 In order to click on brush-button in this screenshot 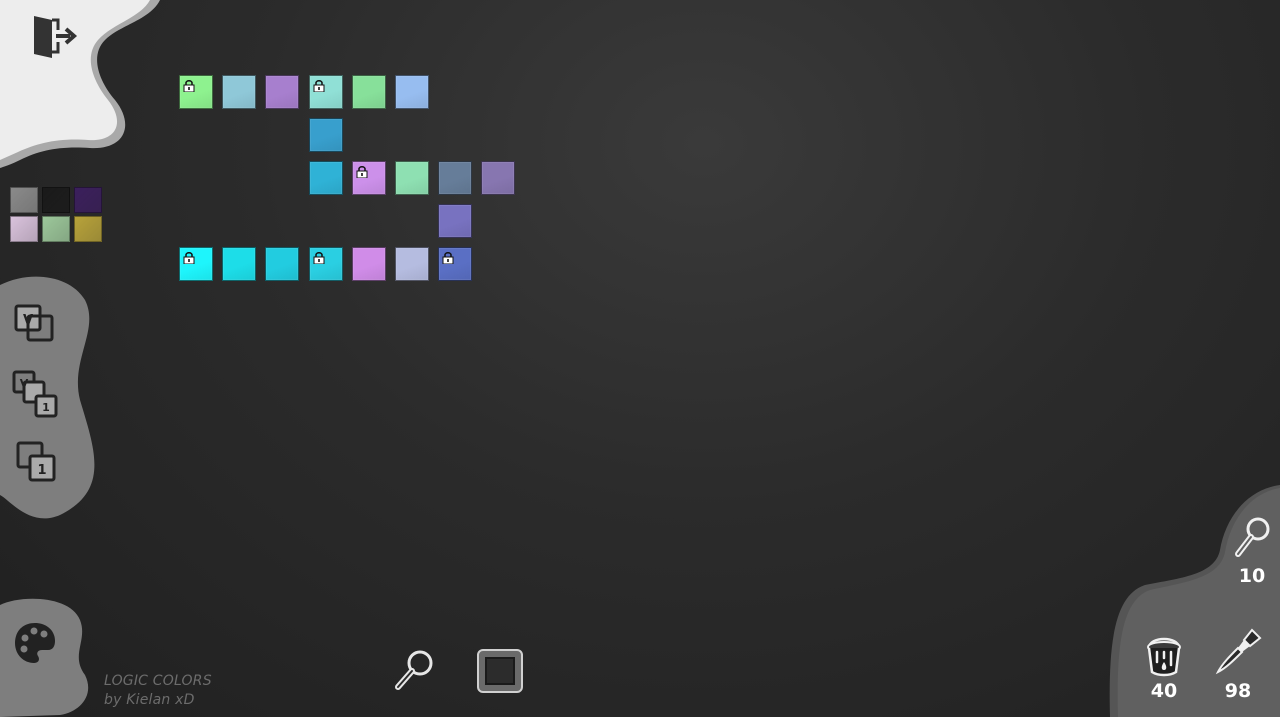, I will do `click(1239, 651)`.